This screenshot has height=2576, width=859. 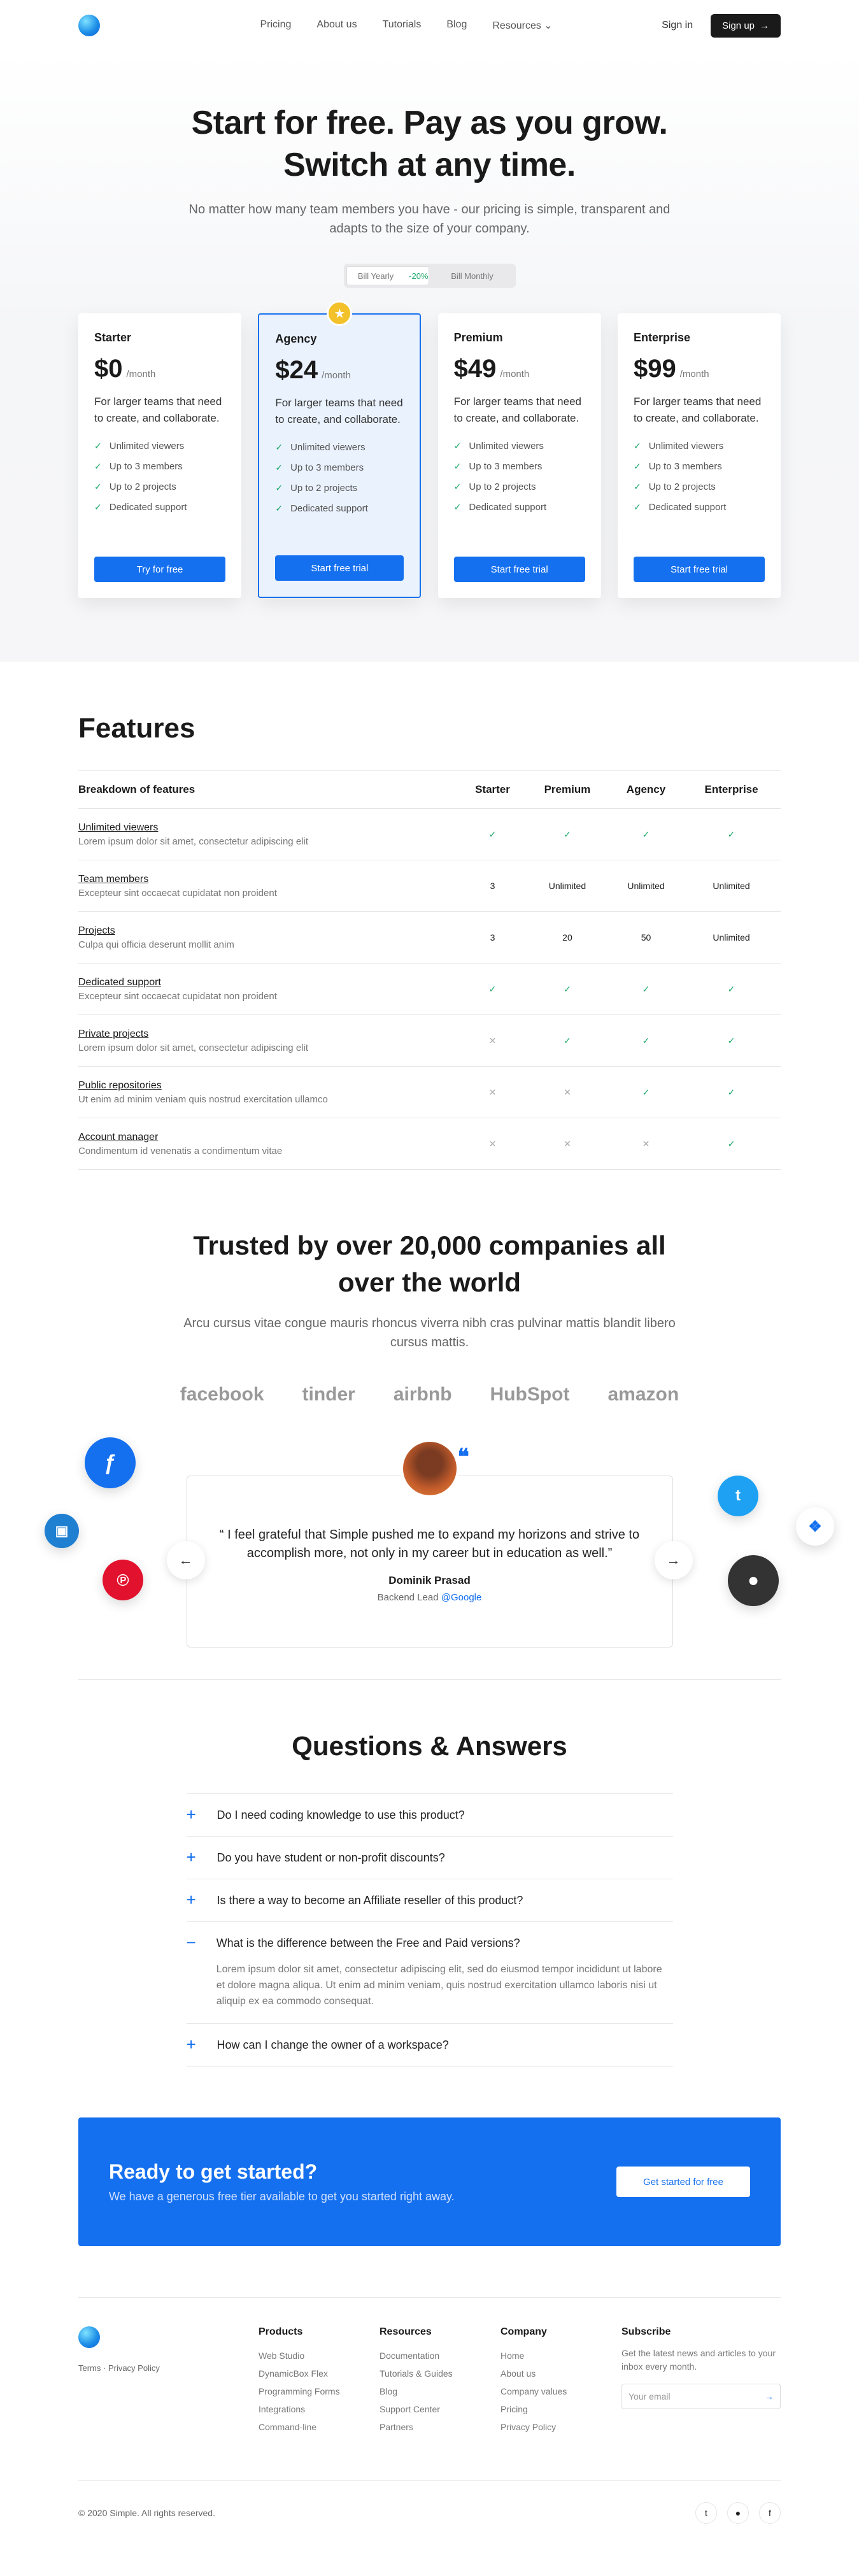 I want to click on signup-button: Sign up →, so click(x=746, y=26).